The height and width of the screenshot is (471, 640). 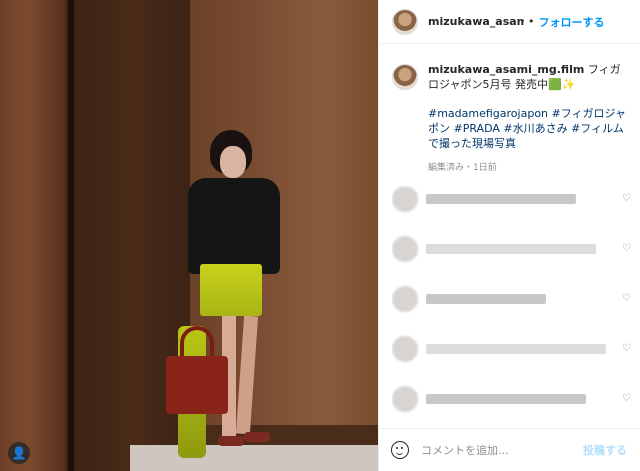 What do you see at coordinates (231, 290) in the screenshot?
I see `yellow-skirt` at bounding box center [231, 290].